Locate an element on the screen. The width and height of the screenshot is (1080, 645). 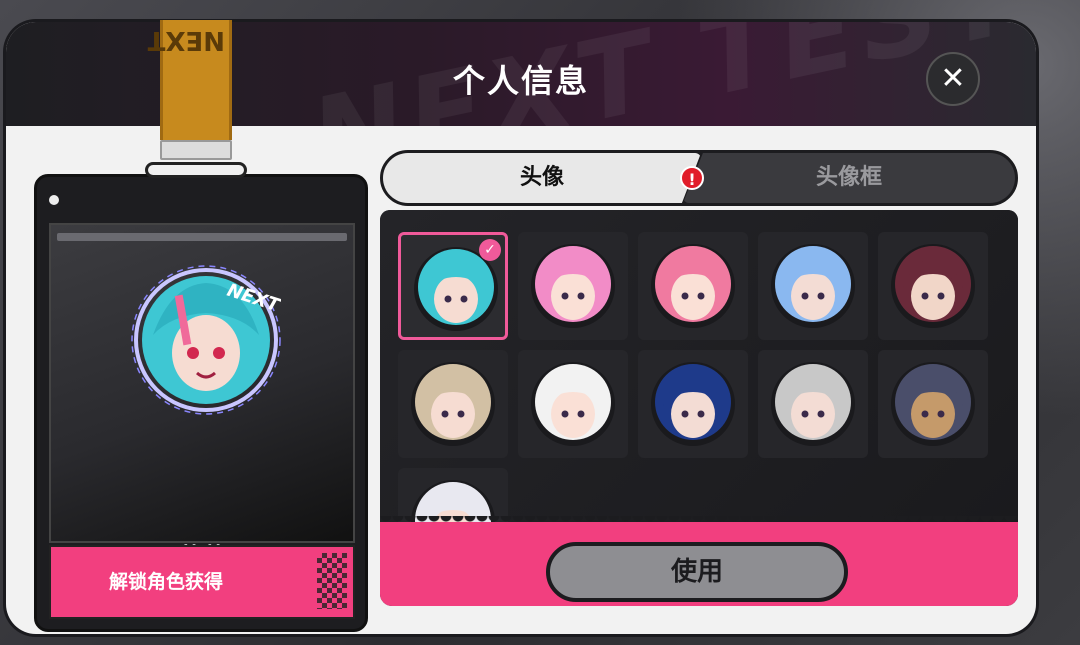
unlock-banner: 解锁角色获得 is located at coordinates (202, 582).